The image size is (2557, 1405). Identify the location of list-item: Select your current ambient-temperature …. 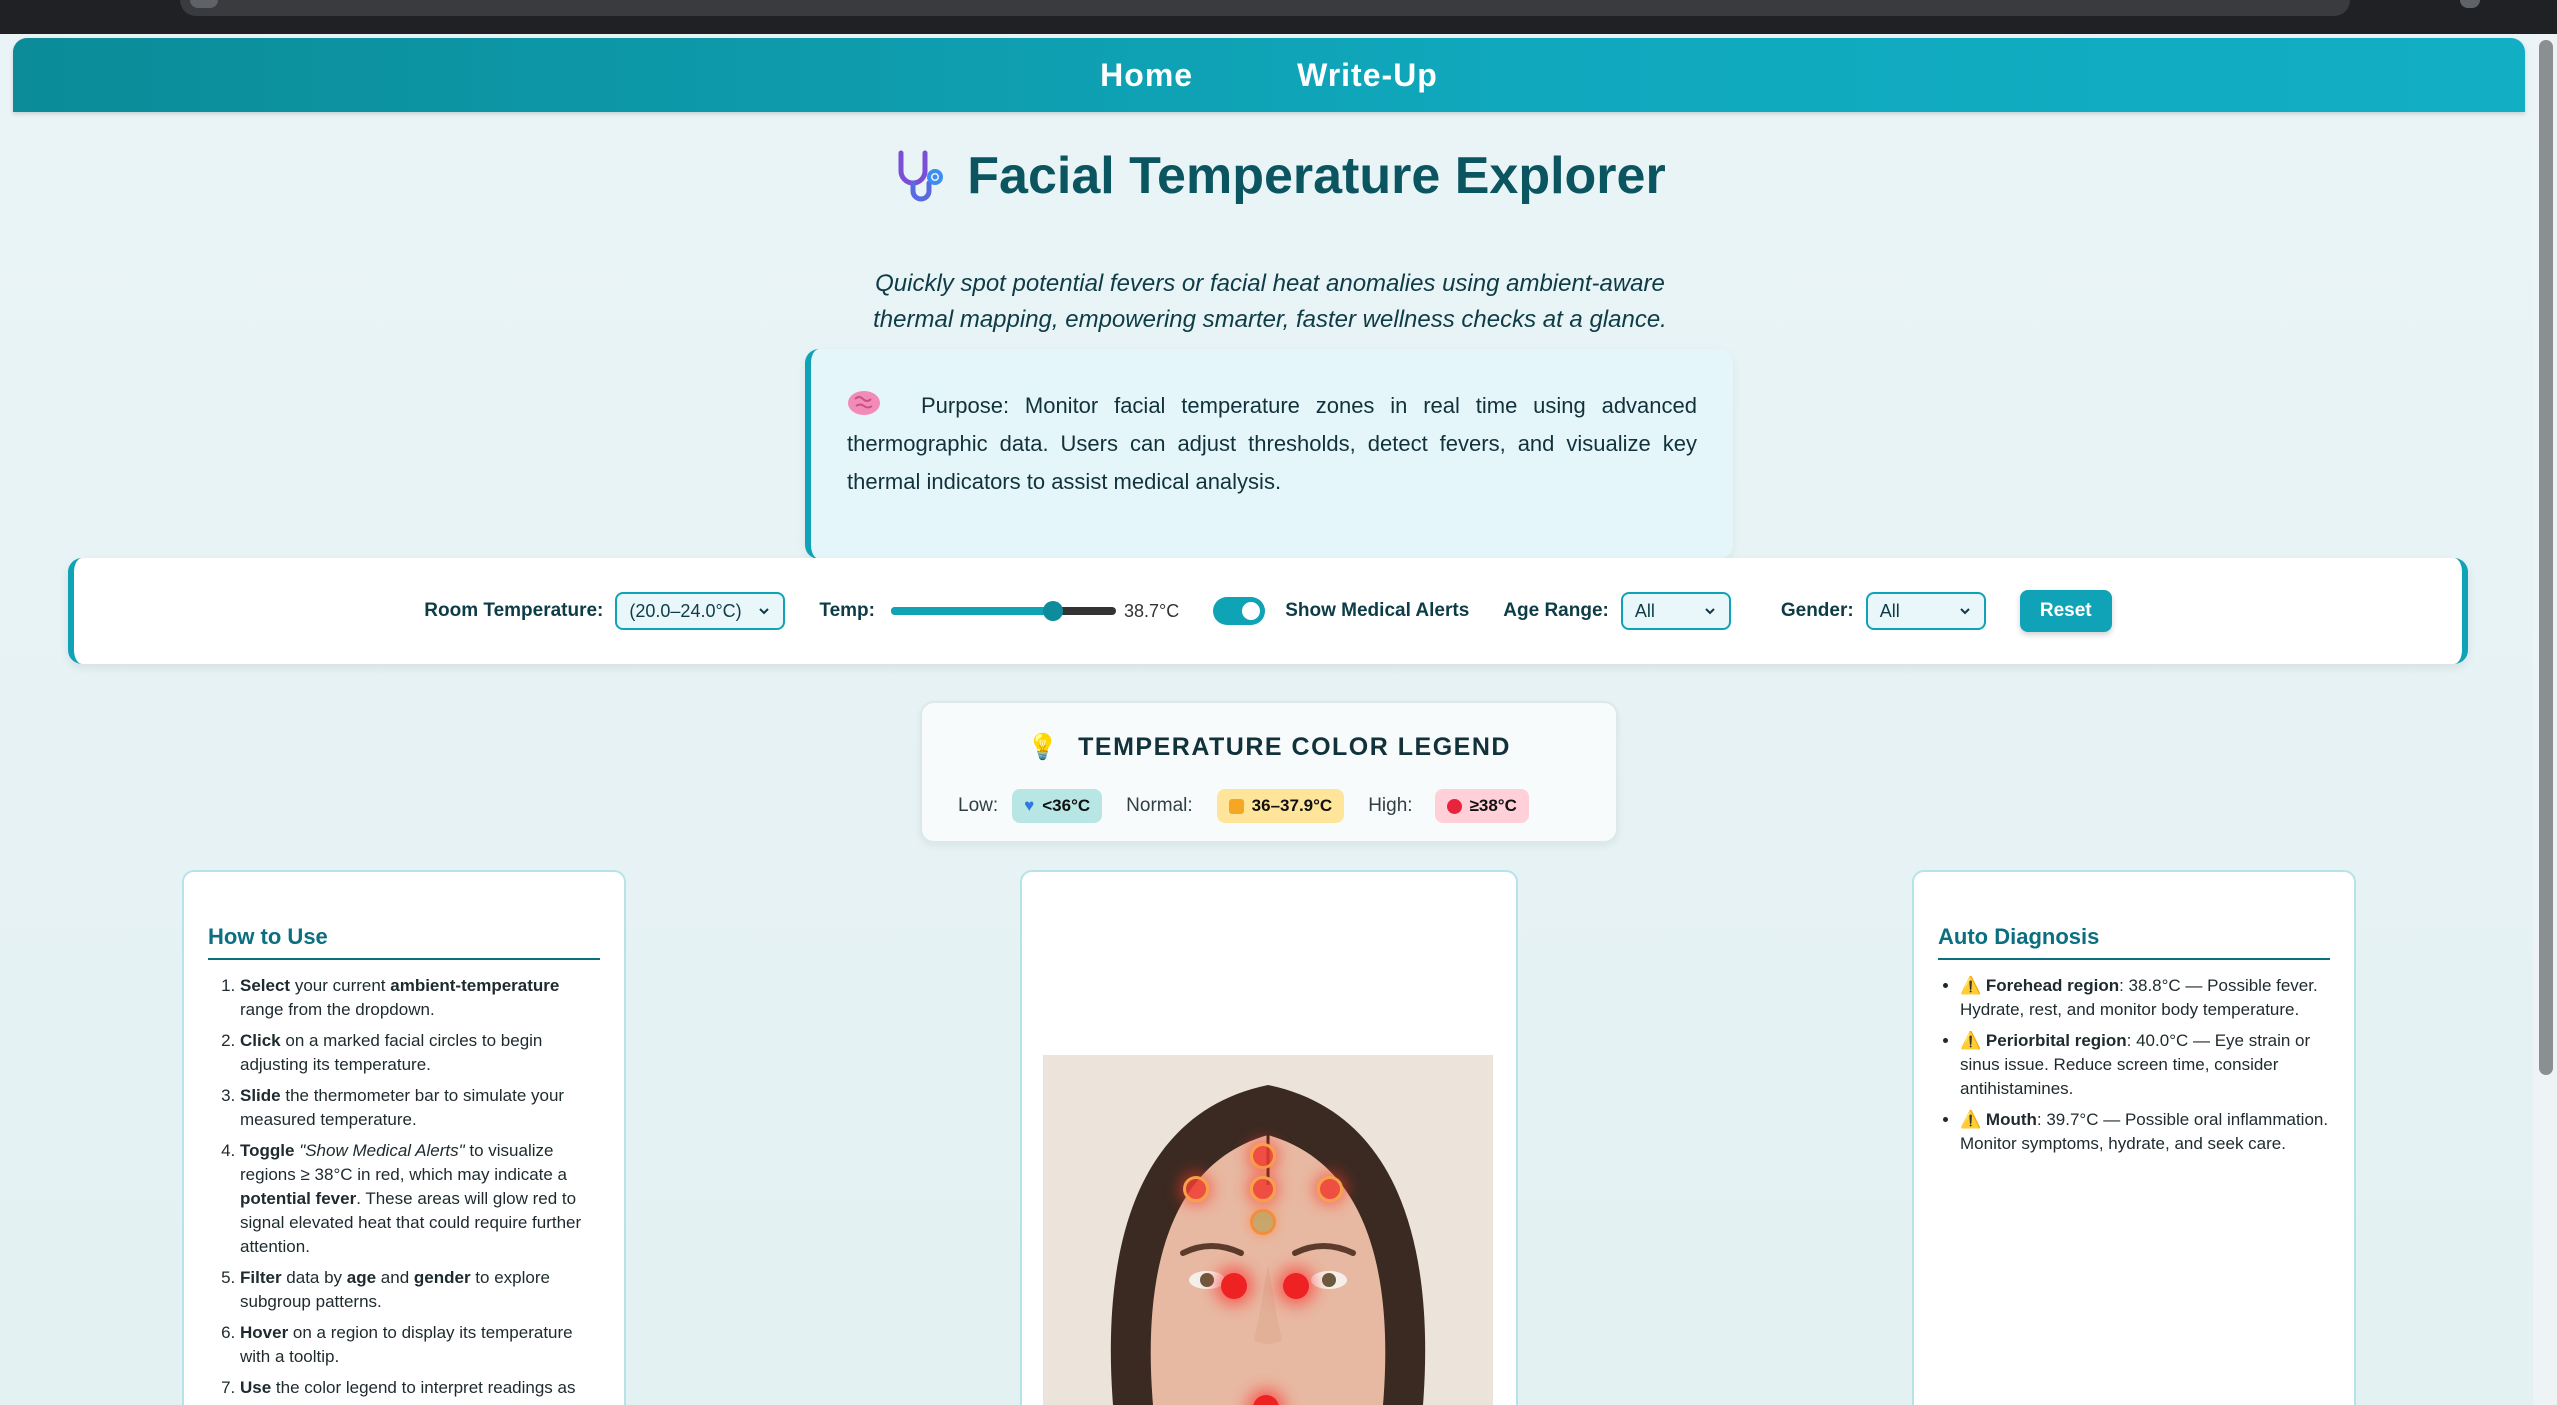
(420, 998).